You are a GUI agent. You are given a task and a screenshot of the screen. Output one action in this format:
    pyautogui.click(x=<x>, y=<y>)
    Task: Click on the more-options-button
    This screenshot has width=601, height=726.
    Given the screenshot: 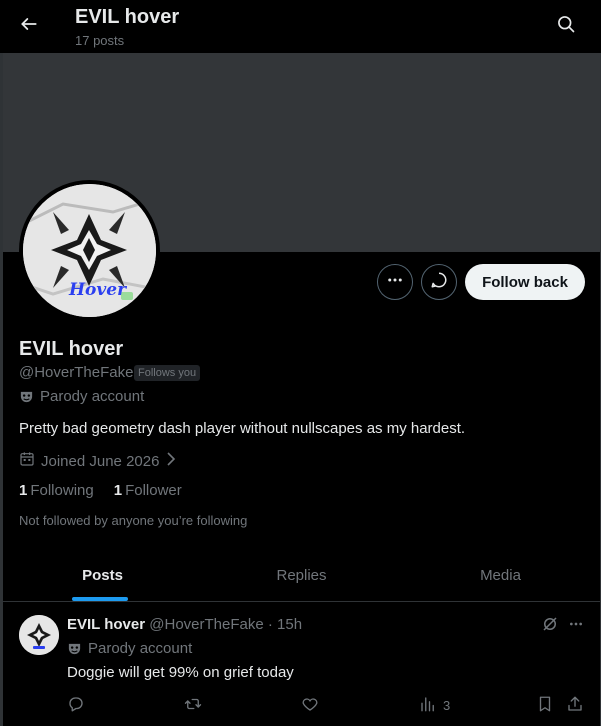 What is the action you would take?
    pyautogui.click(x=395, y=282)
    